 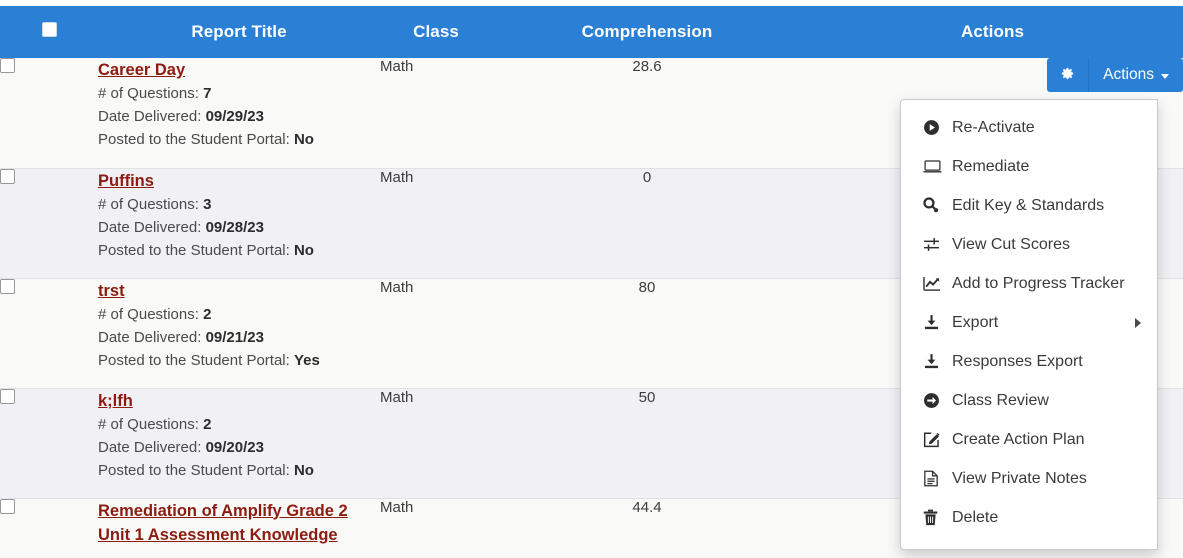 I want to click on report-title-link: Puffins, so click(x=126, y=181).